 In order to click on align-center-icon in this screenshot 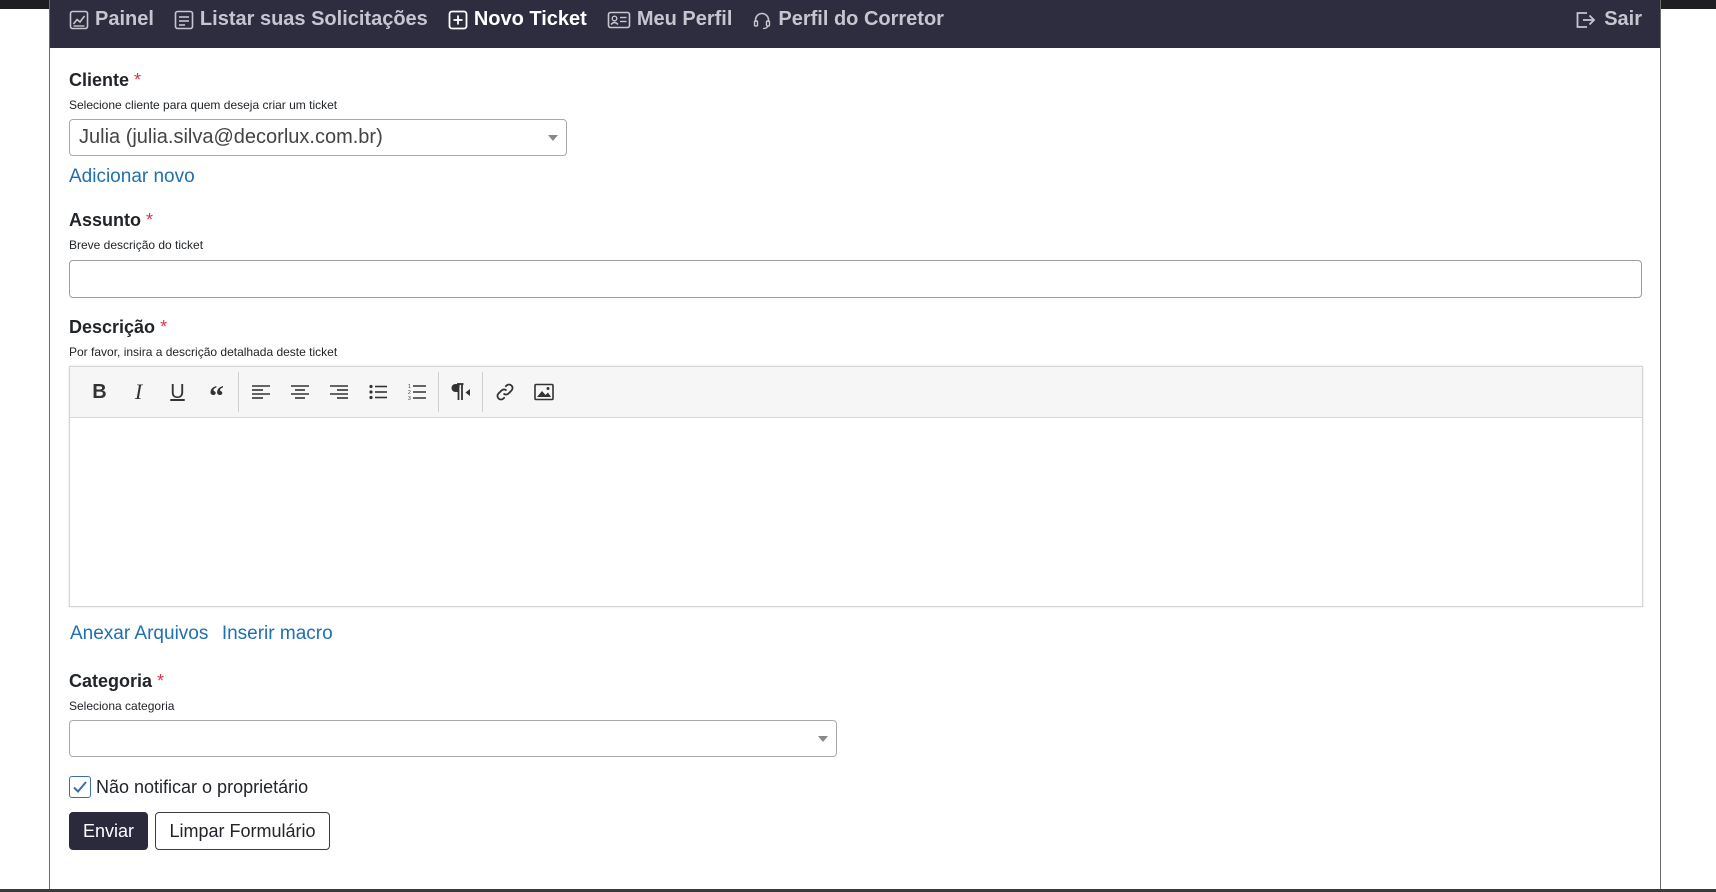, I will do `click(299, 392)`.